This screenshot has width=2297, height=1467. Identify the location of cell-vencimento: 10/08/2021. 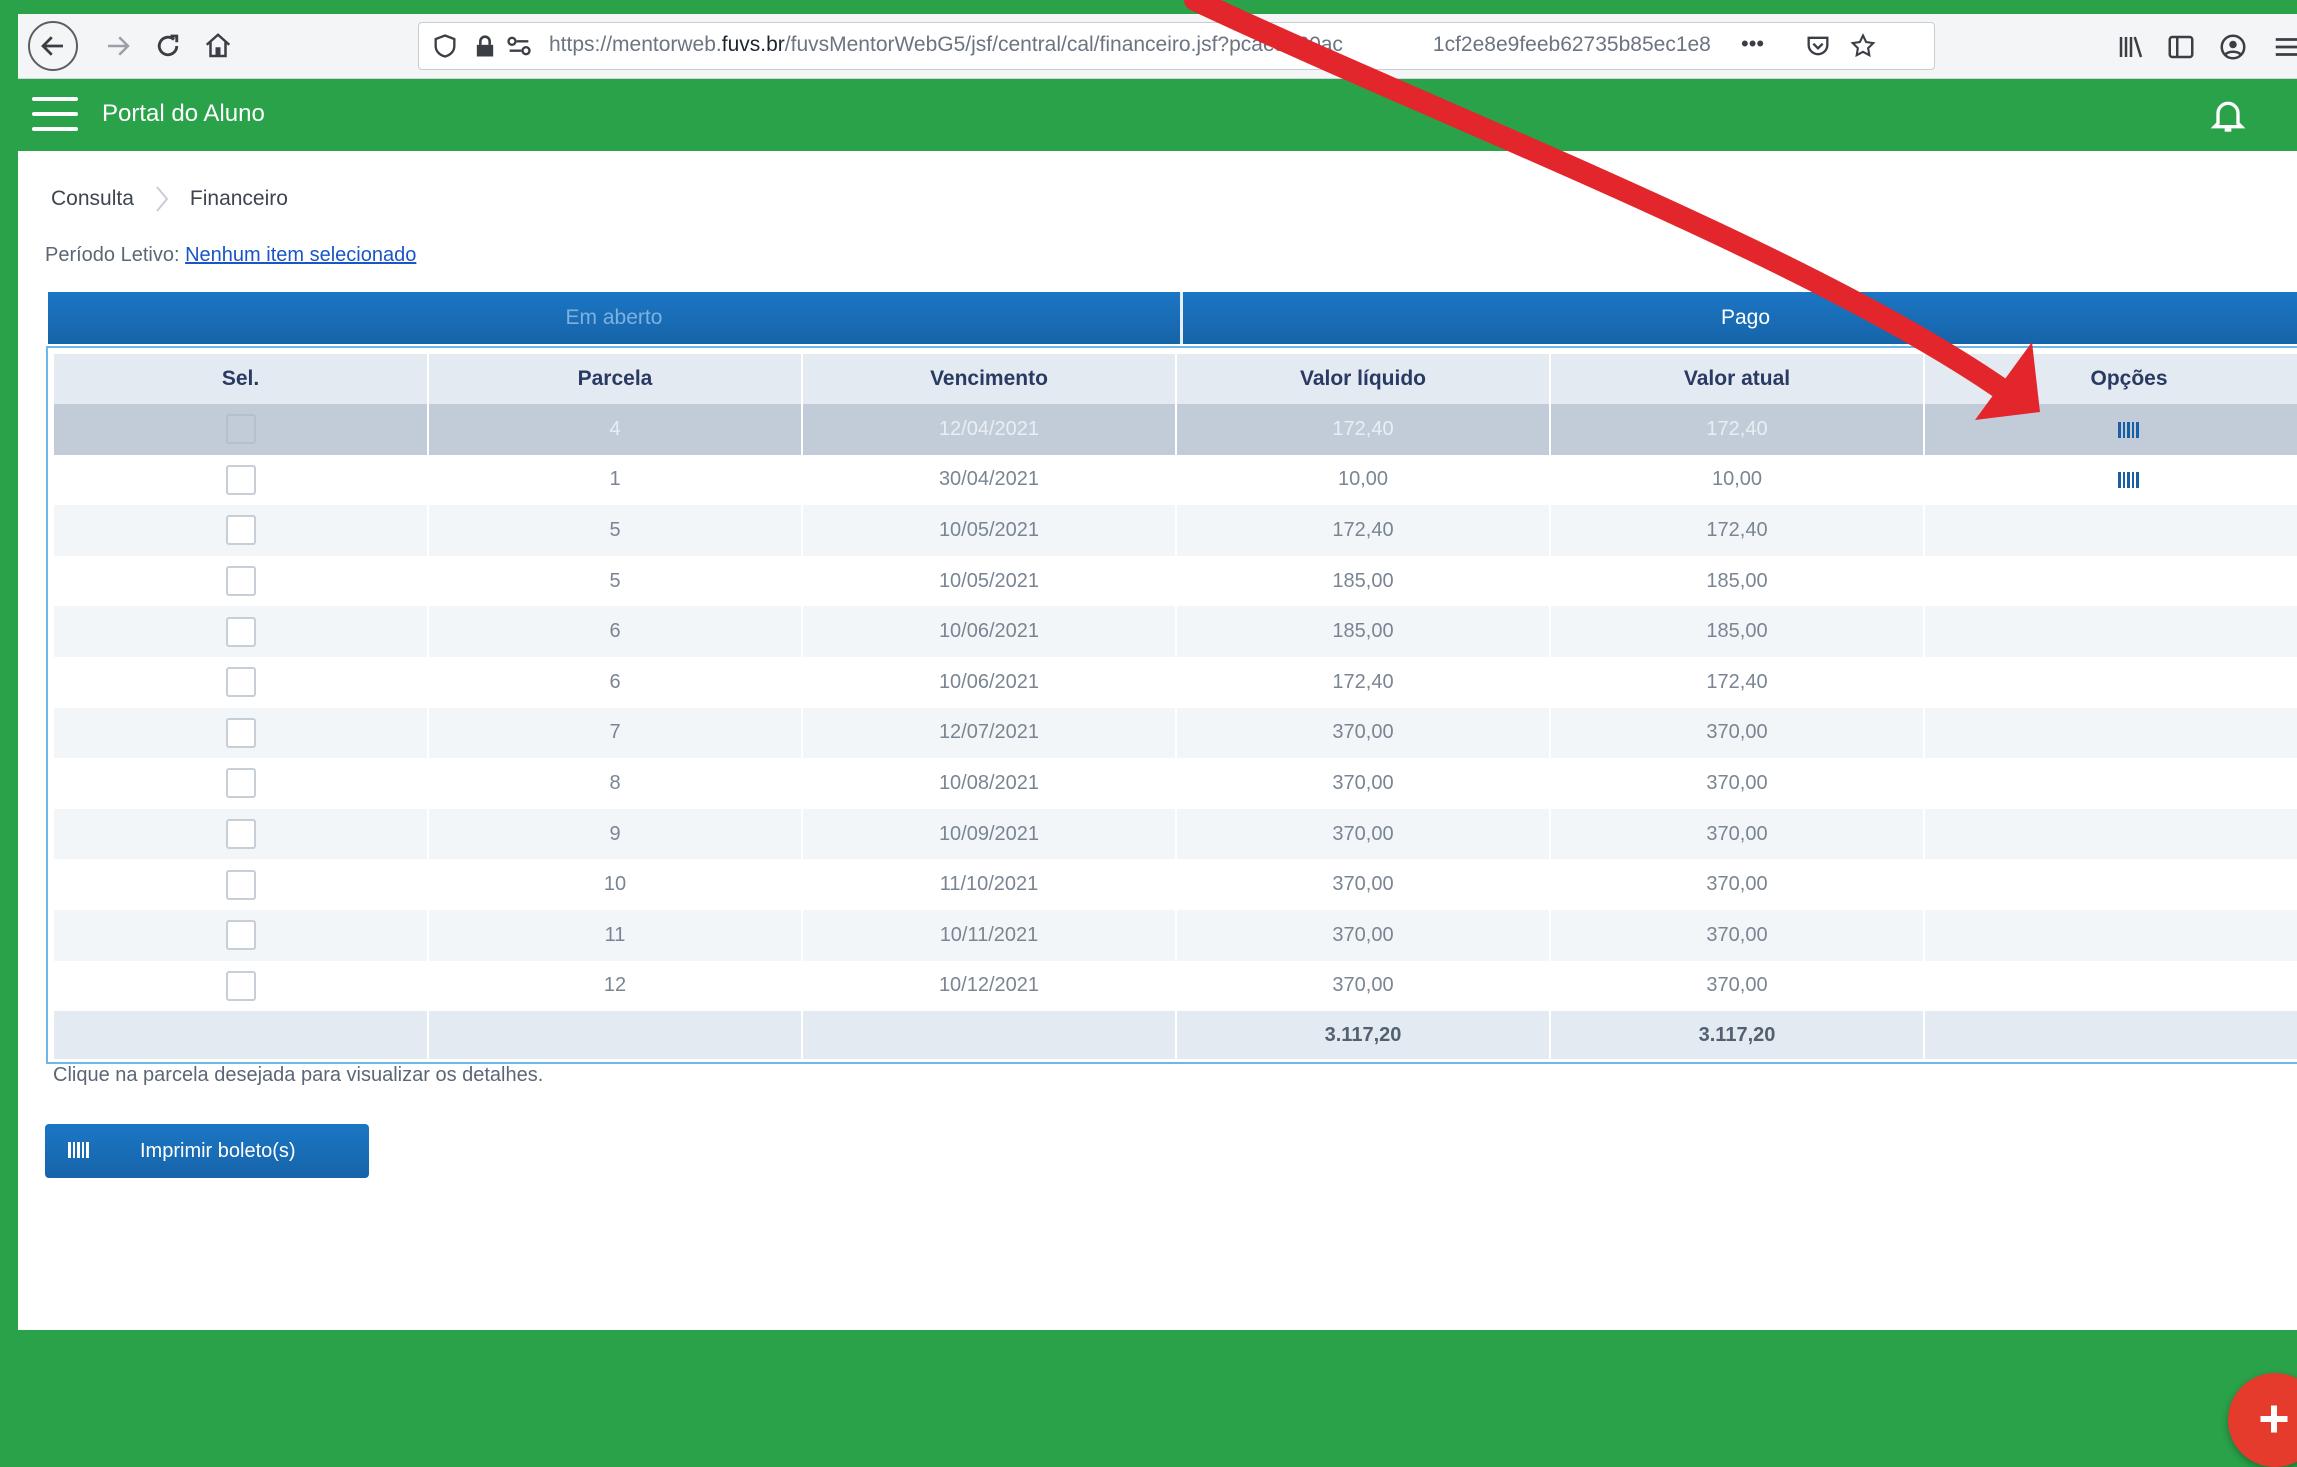
(989, 783).